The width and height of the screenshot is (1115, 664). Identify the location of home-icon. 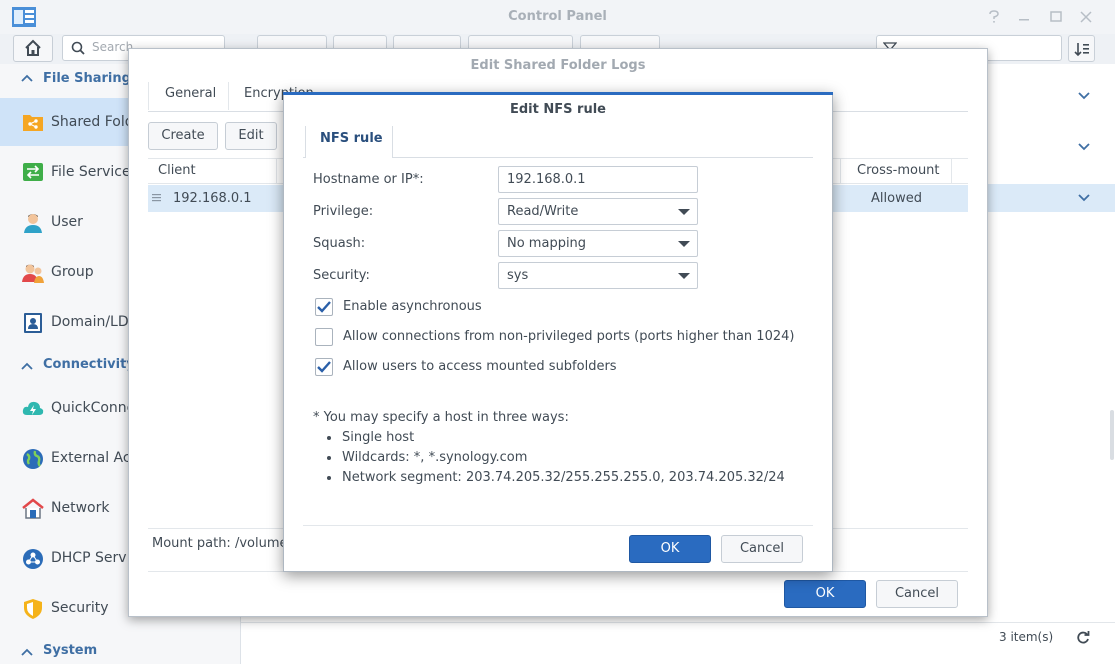
(33, 47).